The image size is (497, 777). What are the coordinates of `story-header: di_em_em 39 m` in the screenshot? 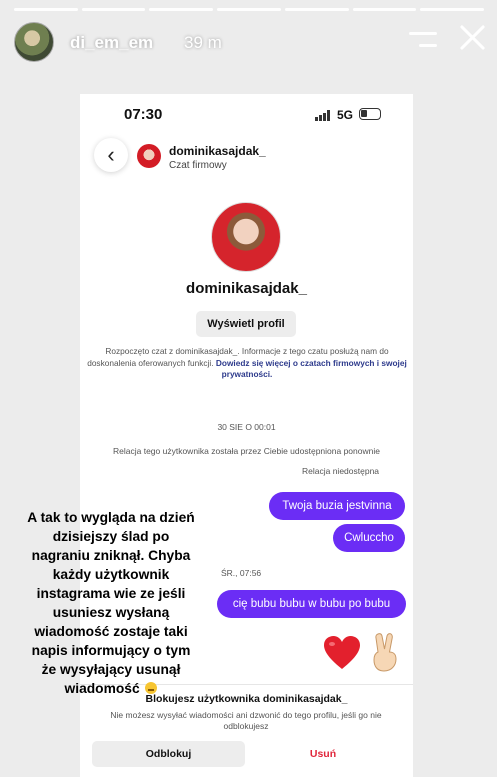 It's located at (249, 42).